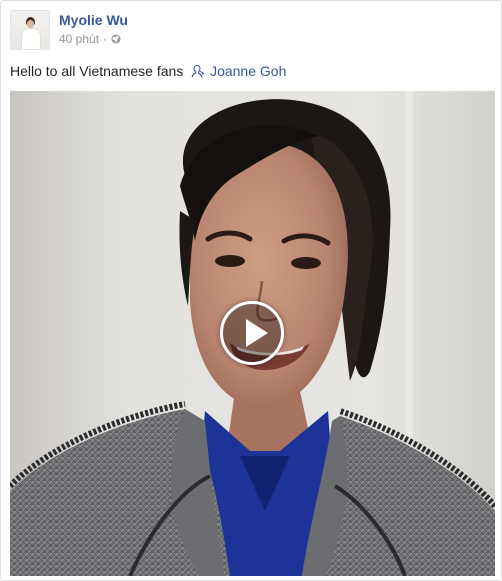  I want to click on post-meta: Myolie Wu 40 phút ·, so click(93, 28).